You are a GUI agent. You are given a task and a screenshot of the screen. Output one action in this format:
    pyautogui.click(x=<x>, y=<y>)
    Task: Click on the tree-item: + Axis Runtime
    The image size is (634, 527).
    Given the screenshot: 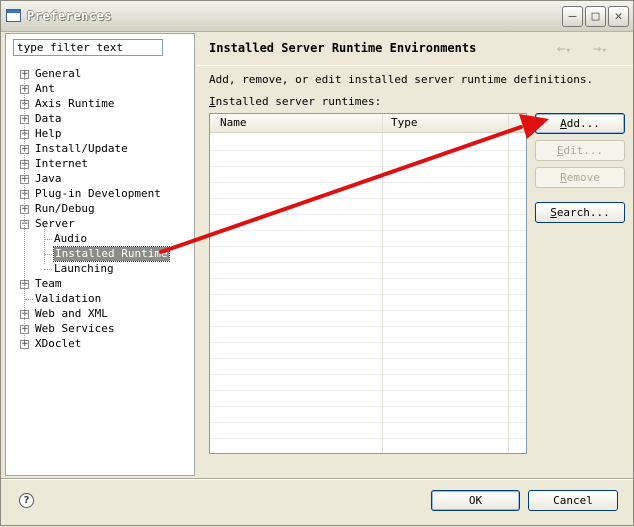 What is the action you would take?
    pyautogui.click(x=99, y=104)
    